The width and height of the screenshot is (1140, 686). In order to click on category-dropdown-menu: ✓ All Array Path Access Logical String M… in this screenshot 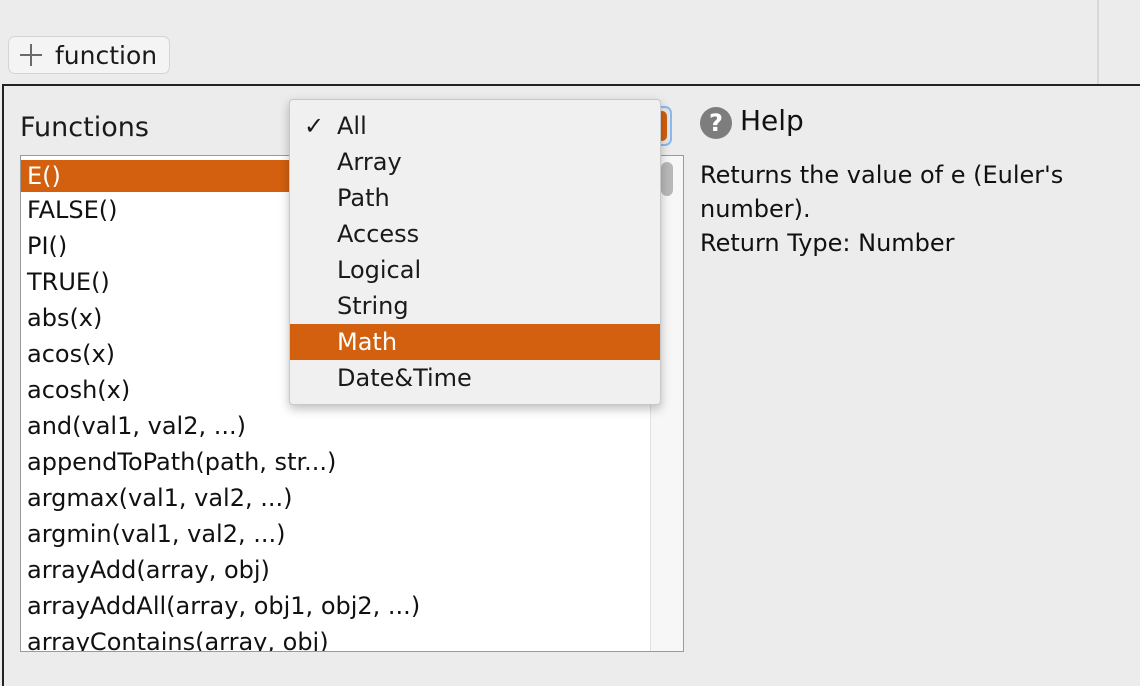, I will do `click(475, 252)`.